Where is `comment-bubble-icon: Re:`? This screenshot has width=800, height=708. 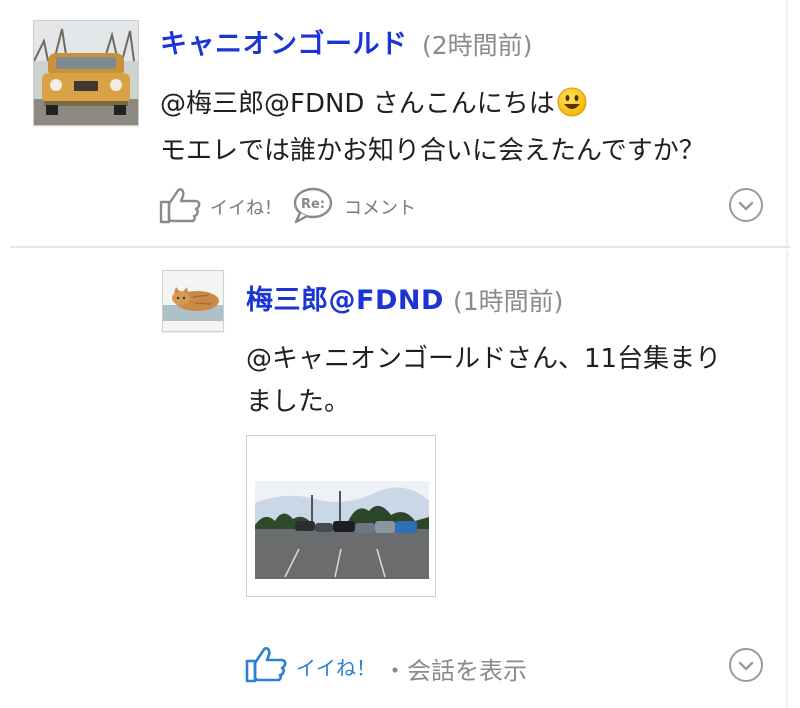 comment-bubble-icon: Re: is located at coordinates (314, 207).